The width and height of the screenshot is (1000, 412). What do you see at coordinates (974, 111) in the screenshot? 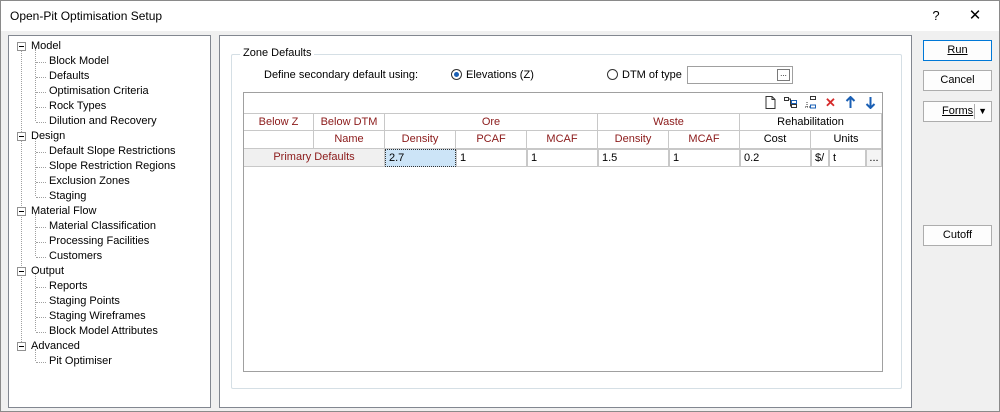
I see `forms-divider` at bounding box center [974, 111].